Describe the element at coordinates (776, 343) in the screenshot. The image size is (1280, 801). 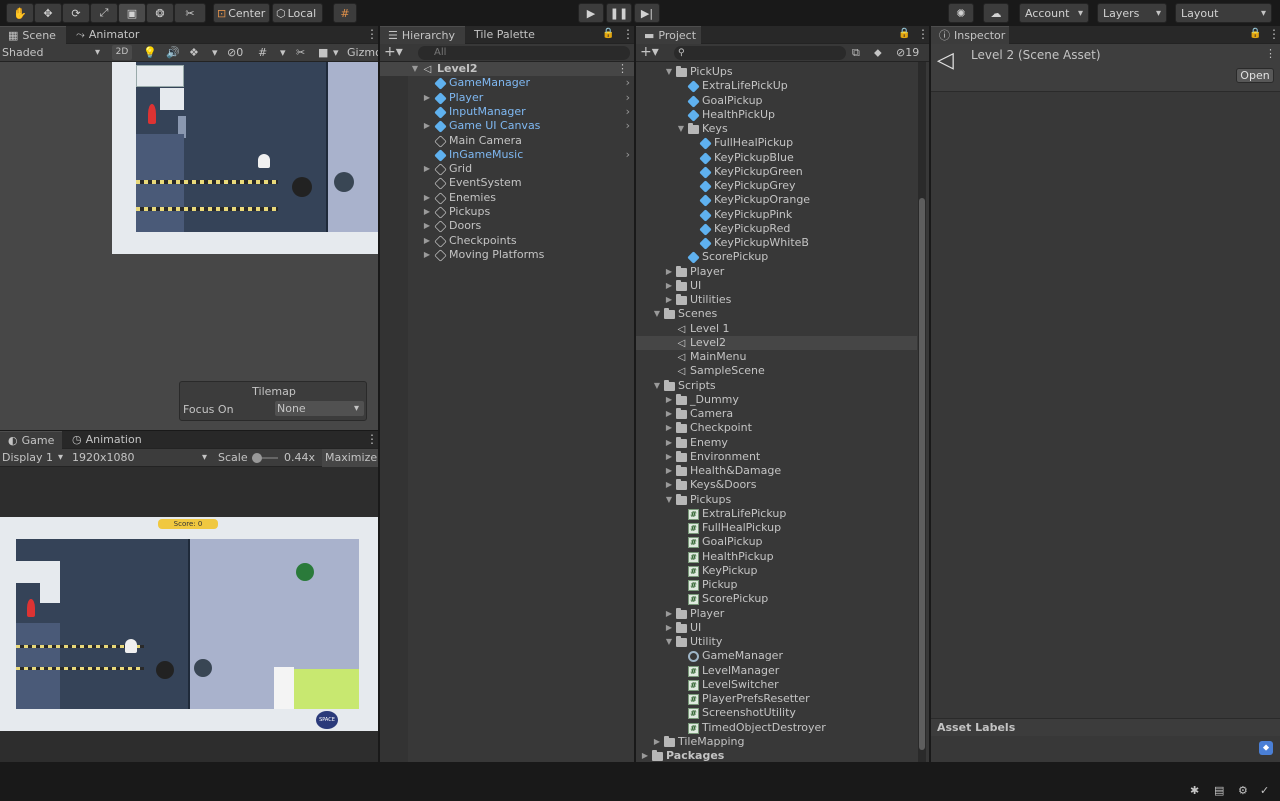
I see `project-asset: ◁ Level2` at that location.